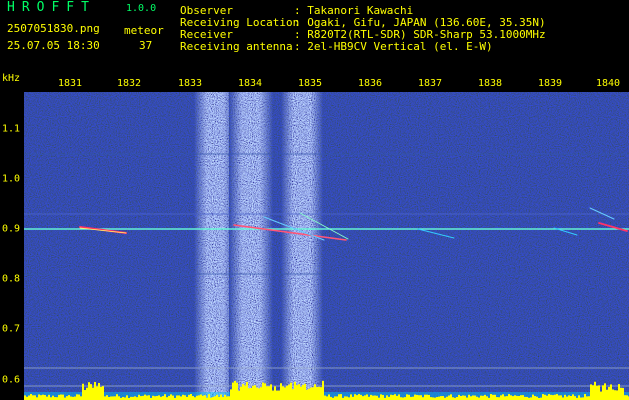  What do you see at coordinates (11, 279) in the screenshot?
I see `y-tick-label: 0.8` at bounding box center [11, 279].